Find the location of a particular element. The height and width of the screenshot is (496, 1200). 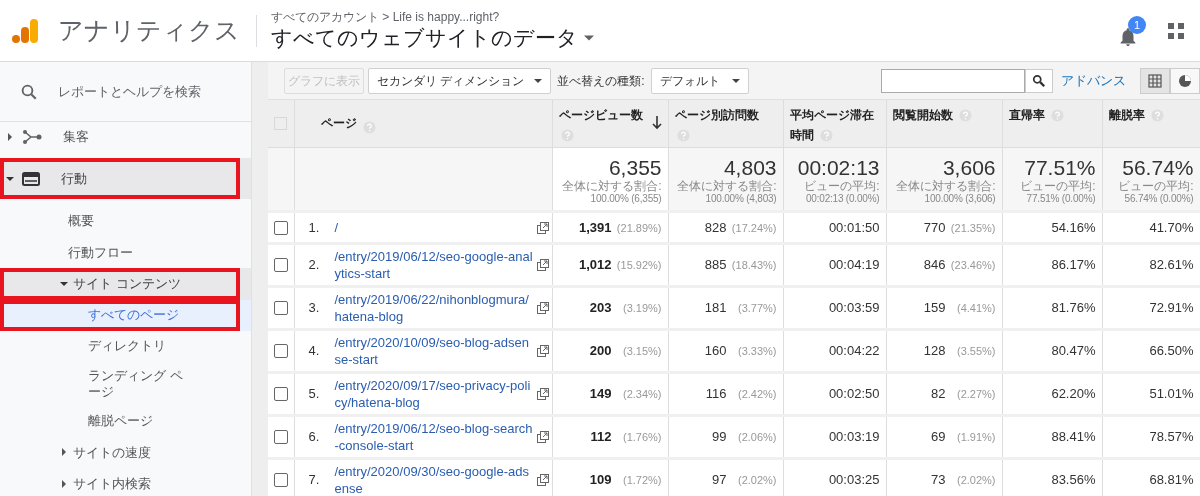

window-icon is located at coordinates (31, 178).